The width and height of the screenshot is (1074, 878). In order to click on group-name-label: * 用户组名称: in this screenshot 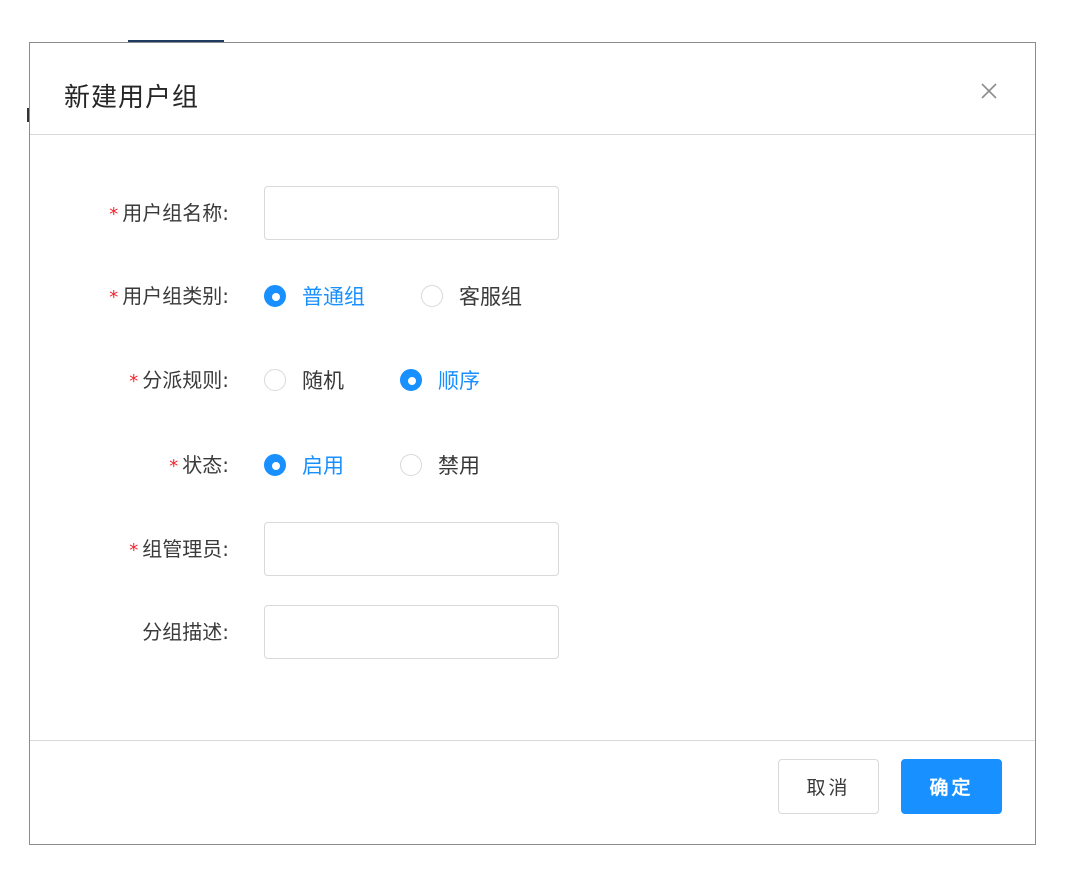, I will do `click(169, 213)`.